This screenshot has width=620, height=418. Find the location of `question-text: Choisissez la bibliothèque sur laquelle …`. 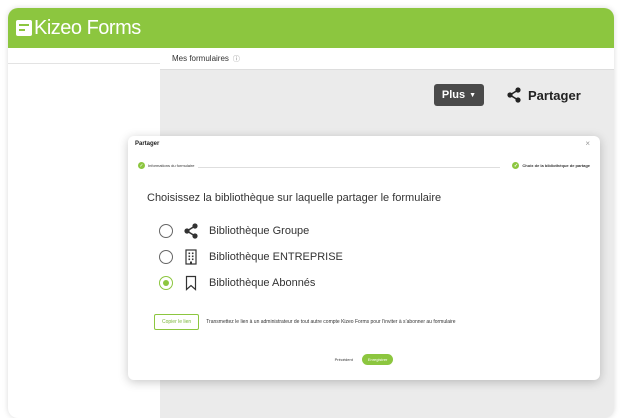

question-text: Choisissez la bibliothèque sur laquelle … is located at coordinates (294, 198).